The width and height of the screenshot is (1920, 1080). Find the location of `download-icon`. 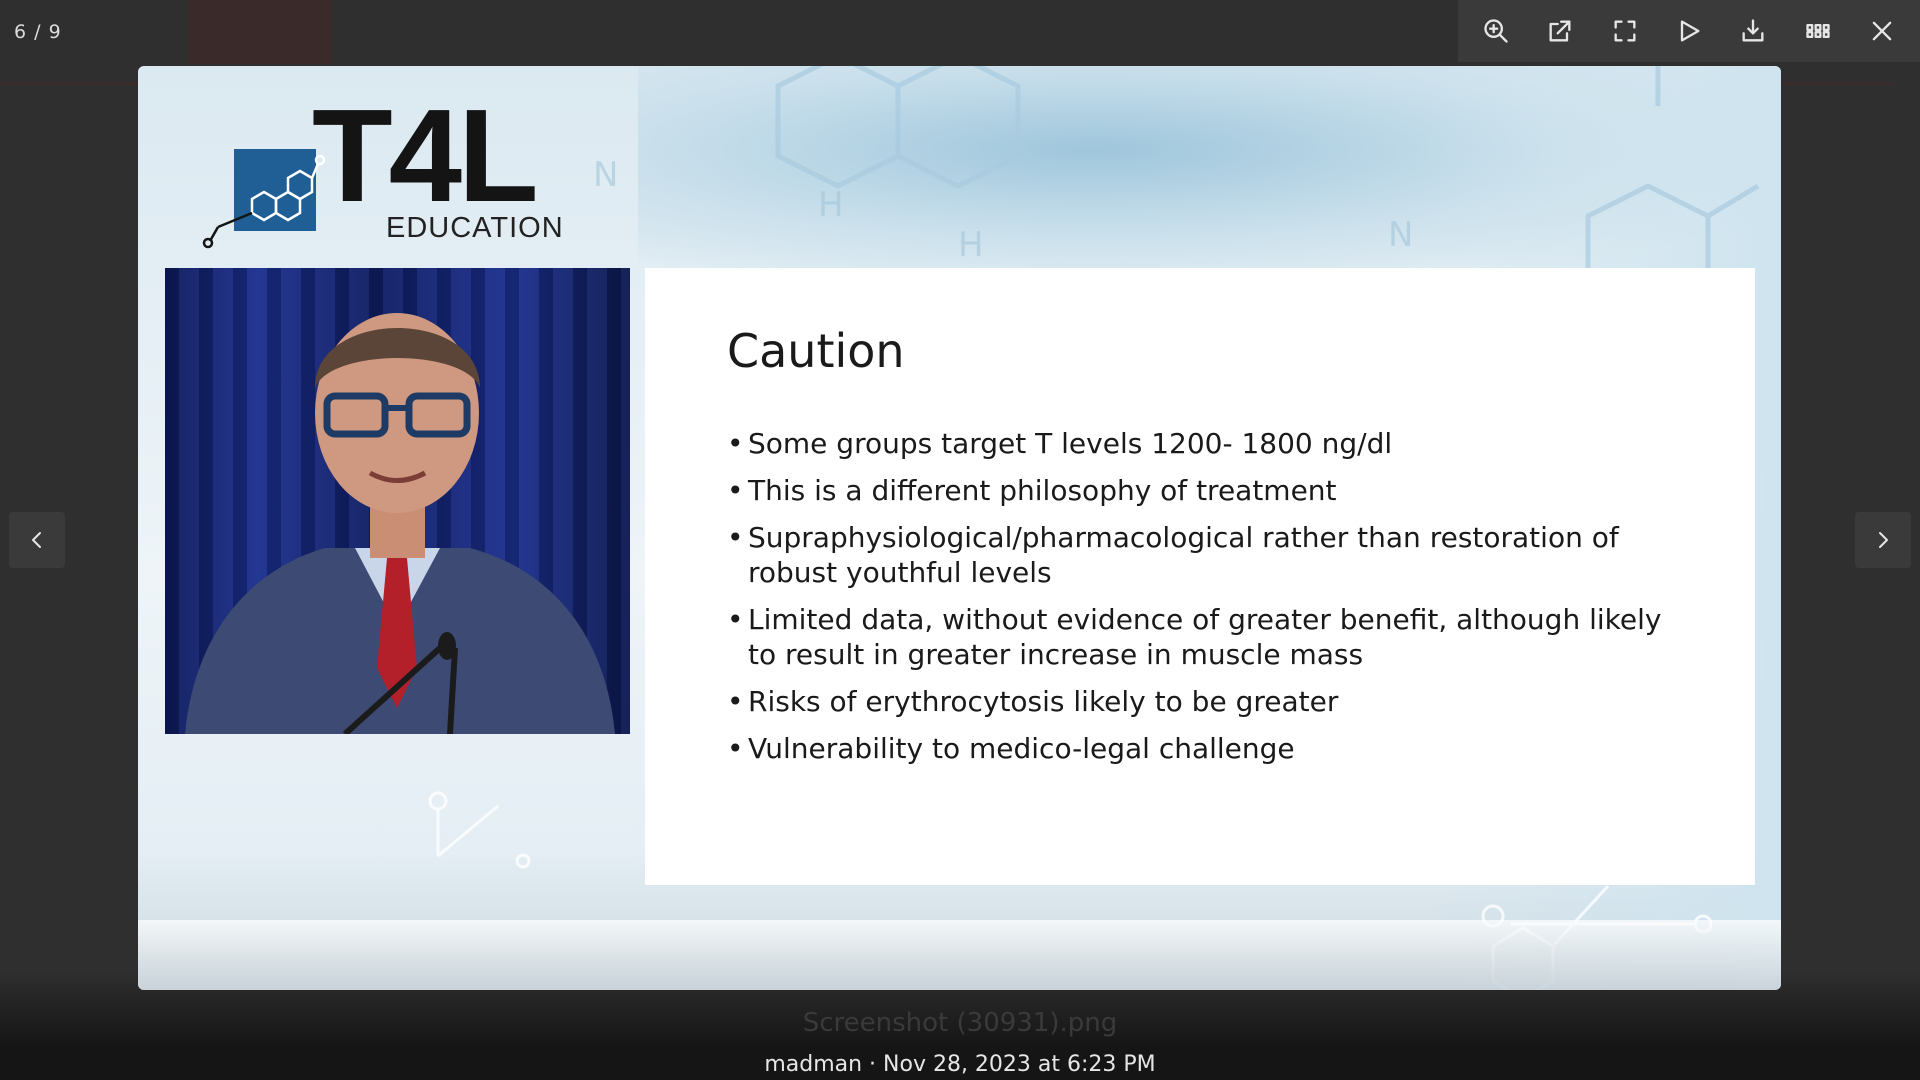

download-icon is located at coordinates (1753, 30).